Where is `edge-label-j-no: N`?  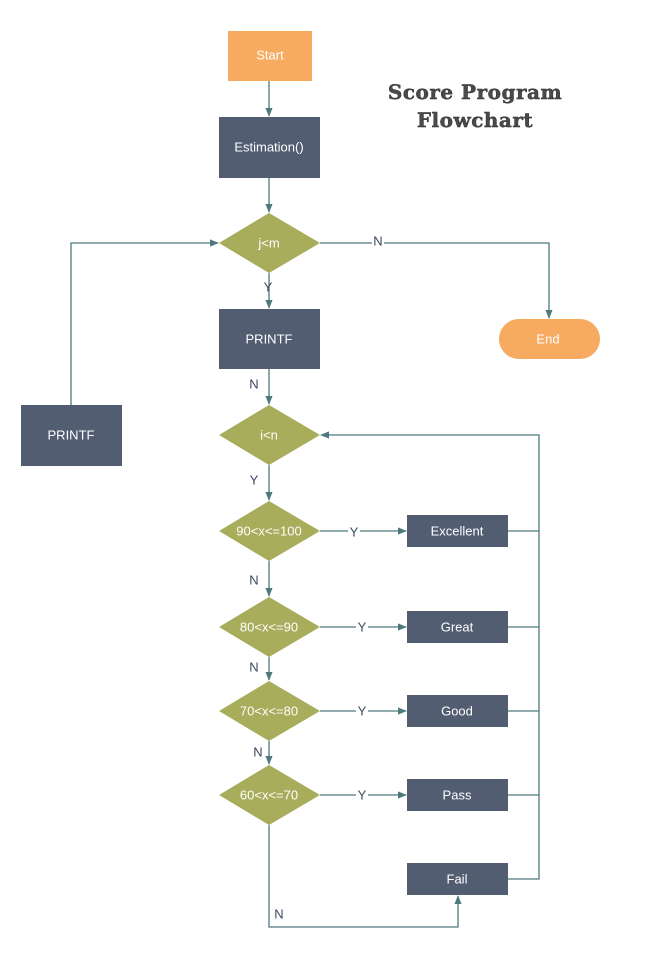 edge-label-j-no: N is located at coordinates (377, 241).